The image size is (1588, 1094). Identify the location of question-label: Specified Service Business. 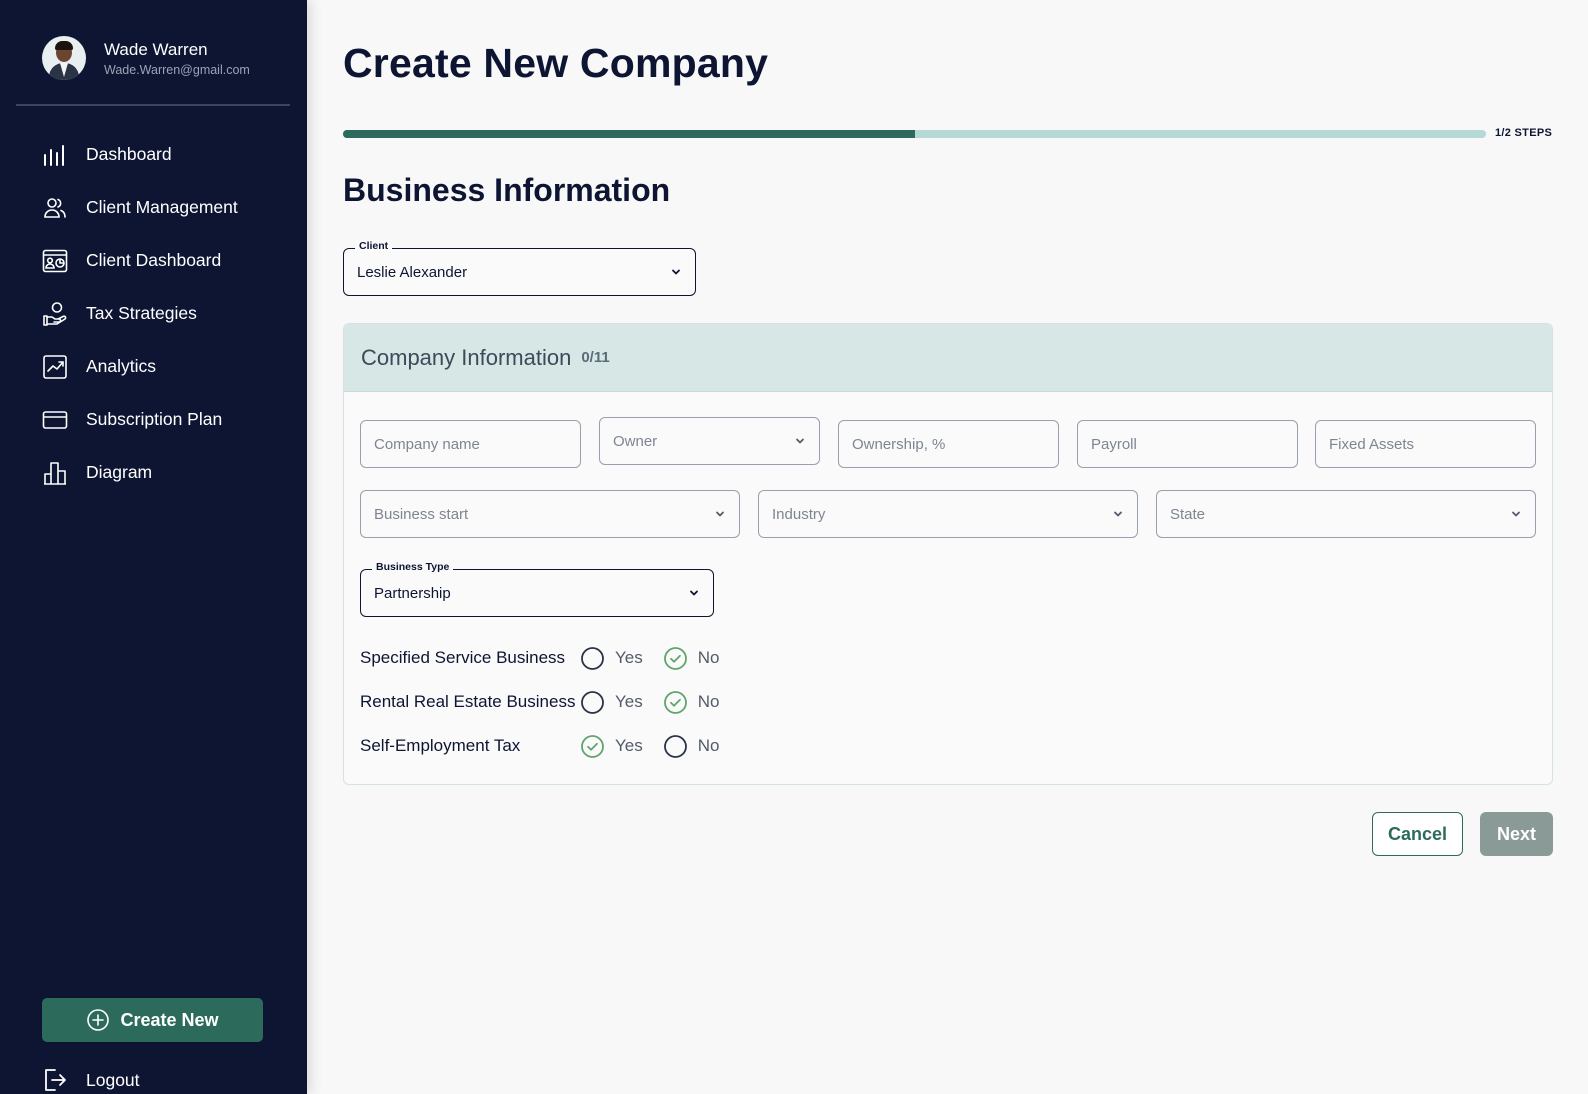
(463, 657).